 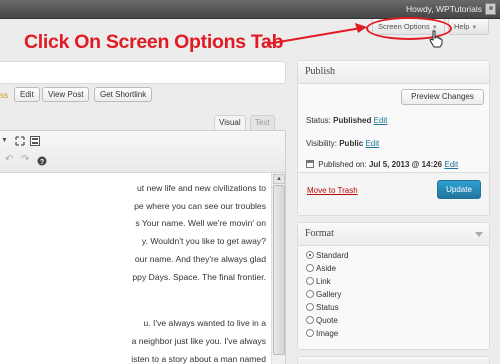 I want to click on preview-changes-button: Preview Changes, so click(x=442, y=97).